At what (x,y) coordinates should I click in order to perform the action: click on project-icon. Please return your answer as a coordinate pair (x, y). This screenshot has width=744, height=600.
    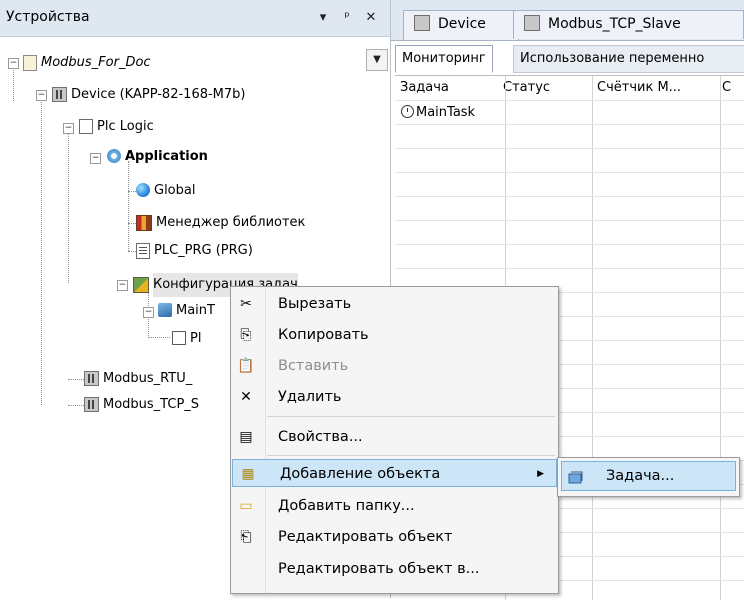
    Looking at the image, I should click on (30, 63).